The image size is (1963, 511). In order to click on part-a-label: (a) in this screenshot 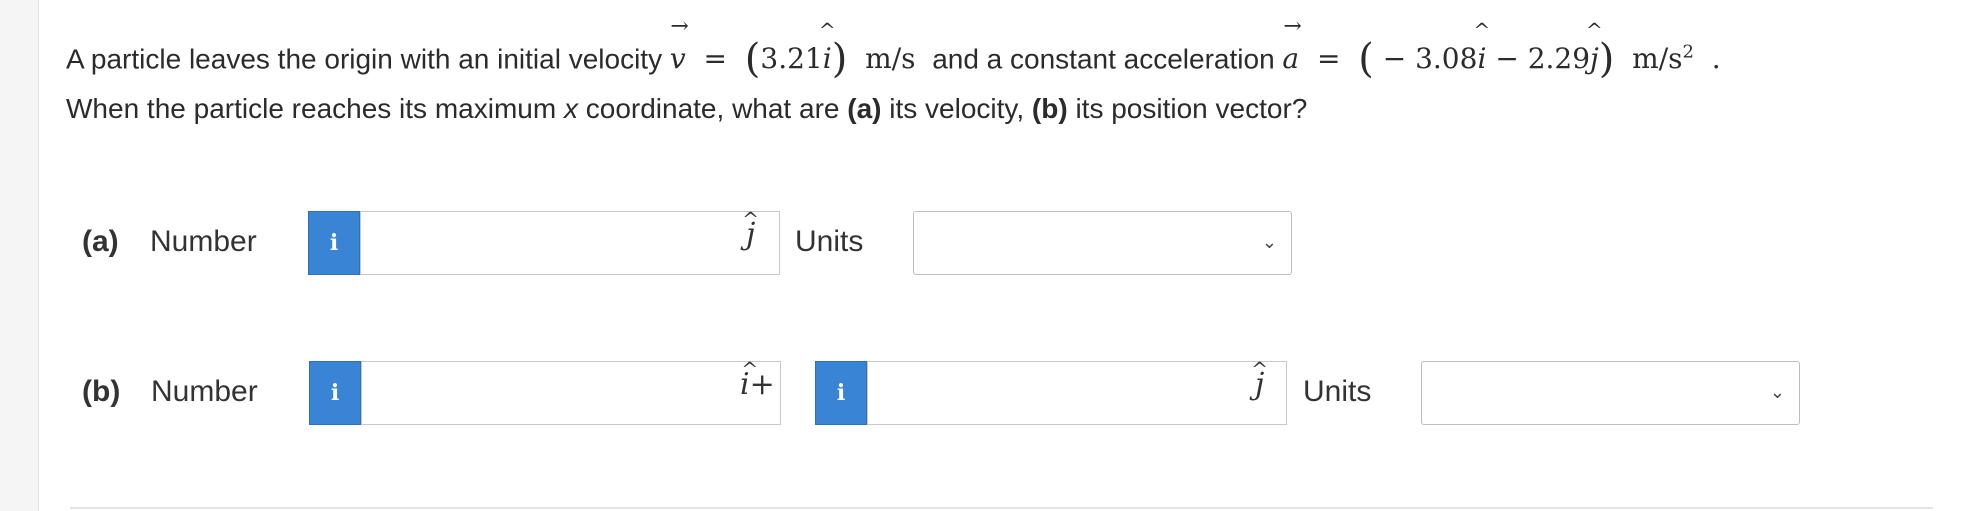, I will do `click(100, 241)`.